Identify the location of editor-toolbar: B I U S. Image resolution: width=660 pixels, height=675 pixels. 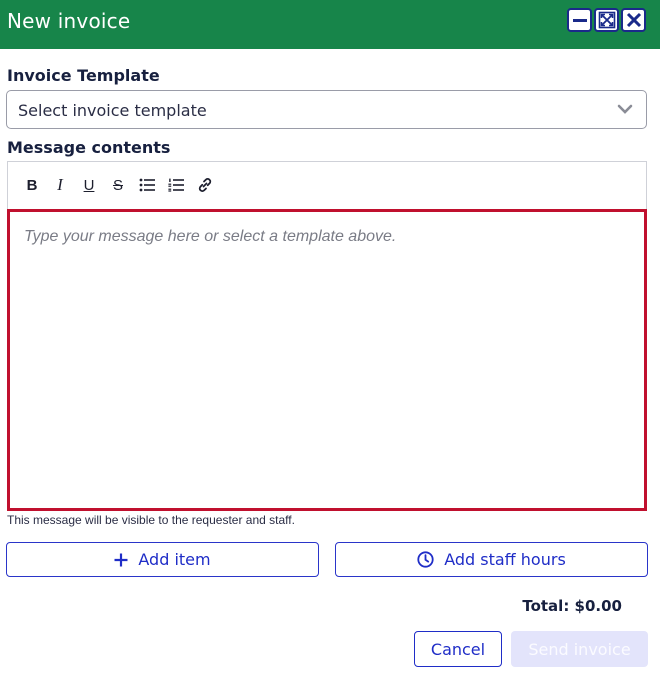
(327, 185).